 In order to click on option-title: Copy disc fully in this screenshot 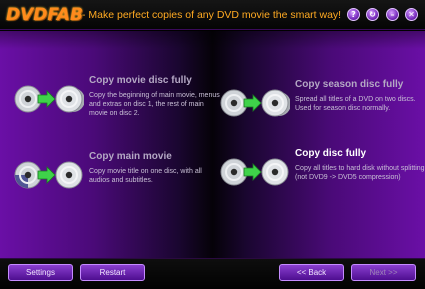, I will do `click(331, 153)`.